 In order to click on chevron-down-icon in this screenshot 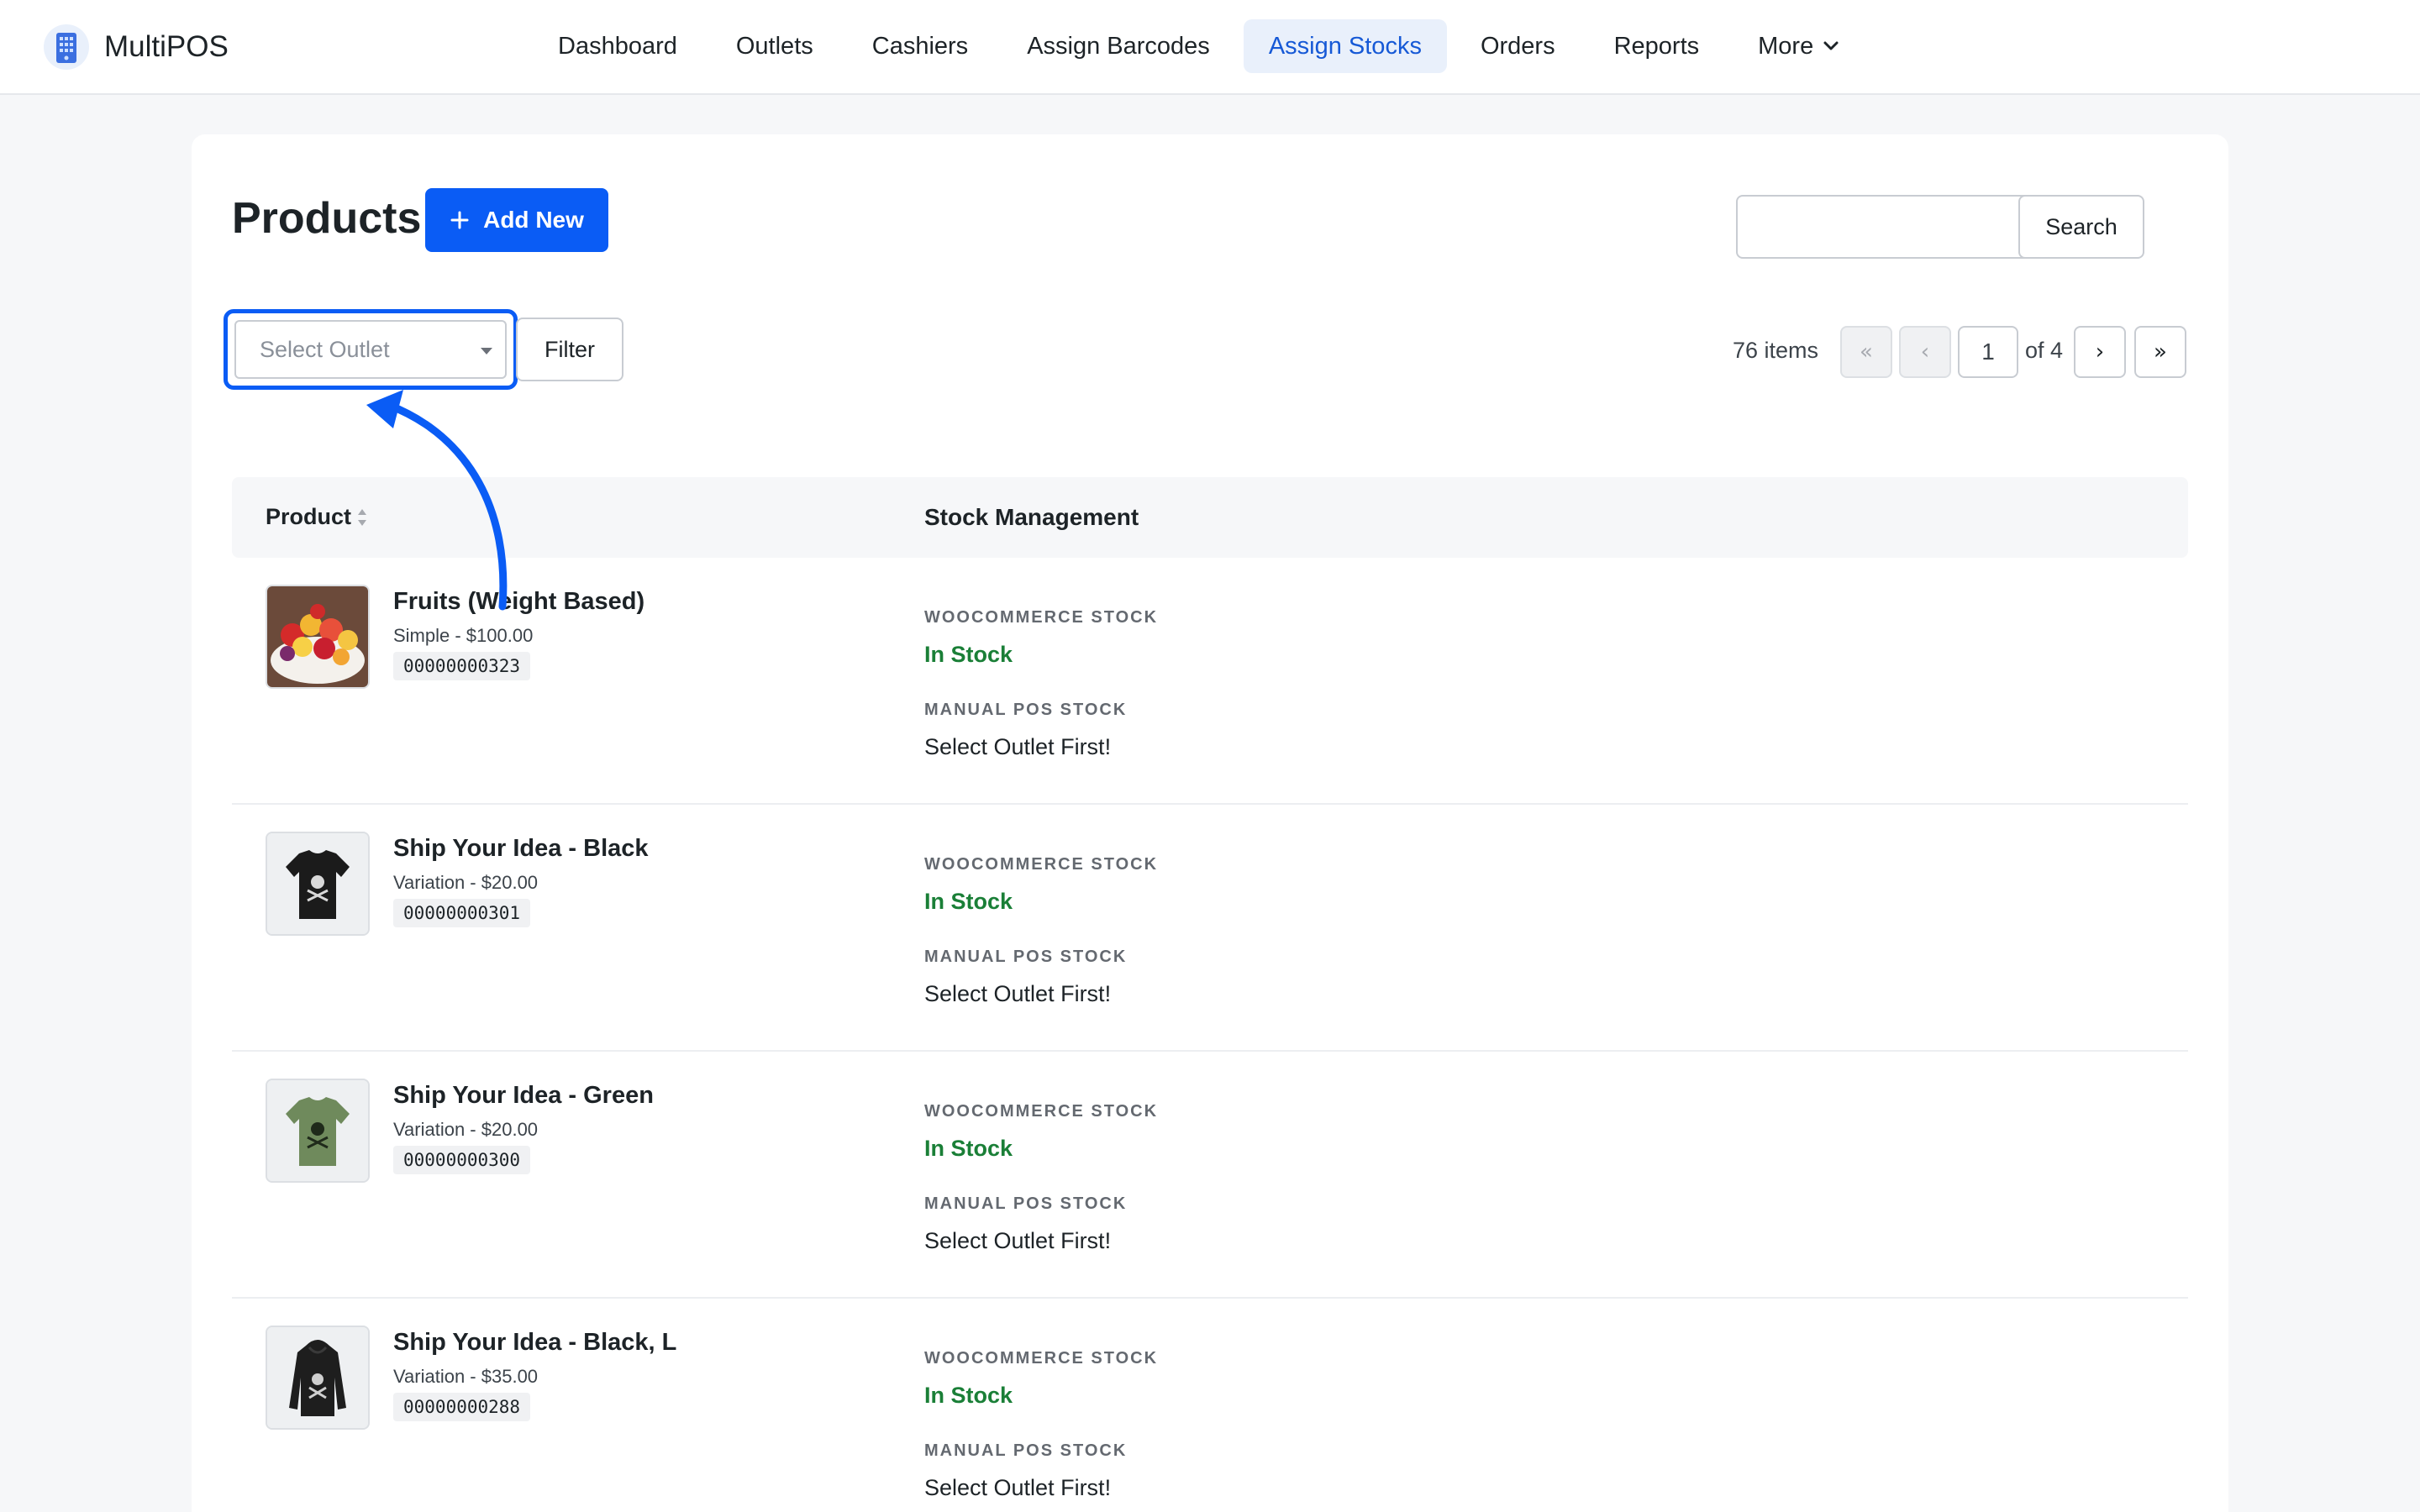, I will do `click(1831, 45)`.